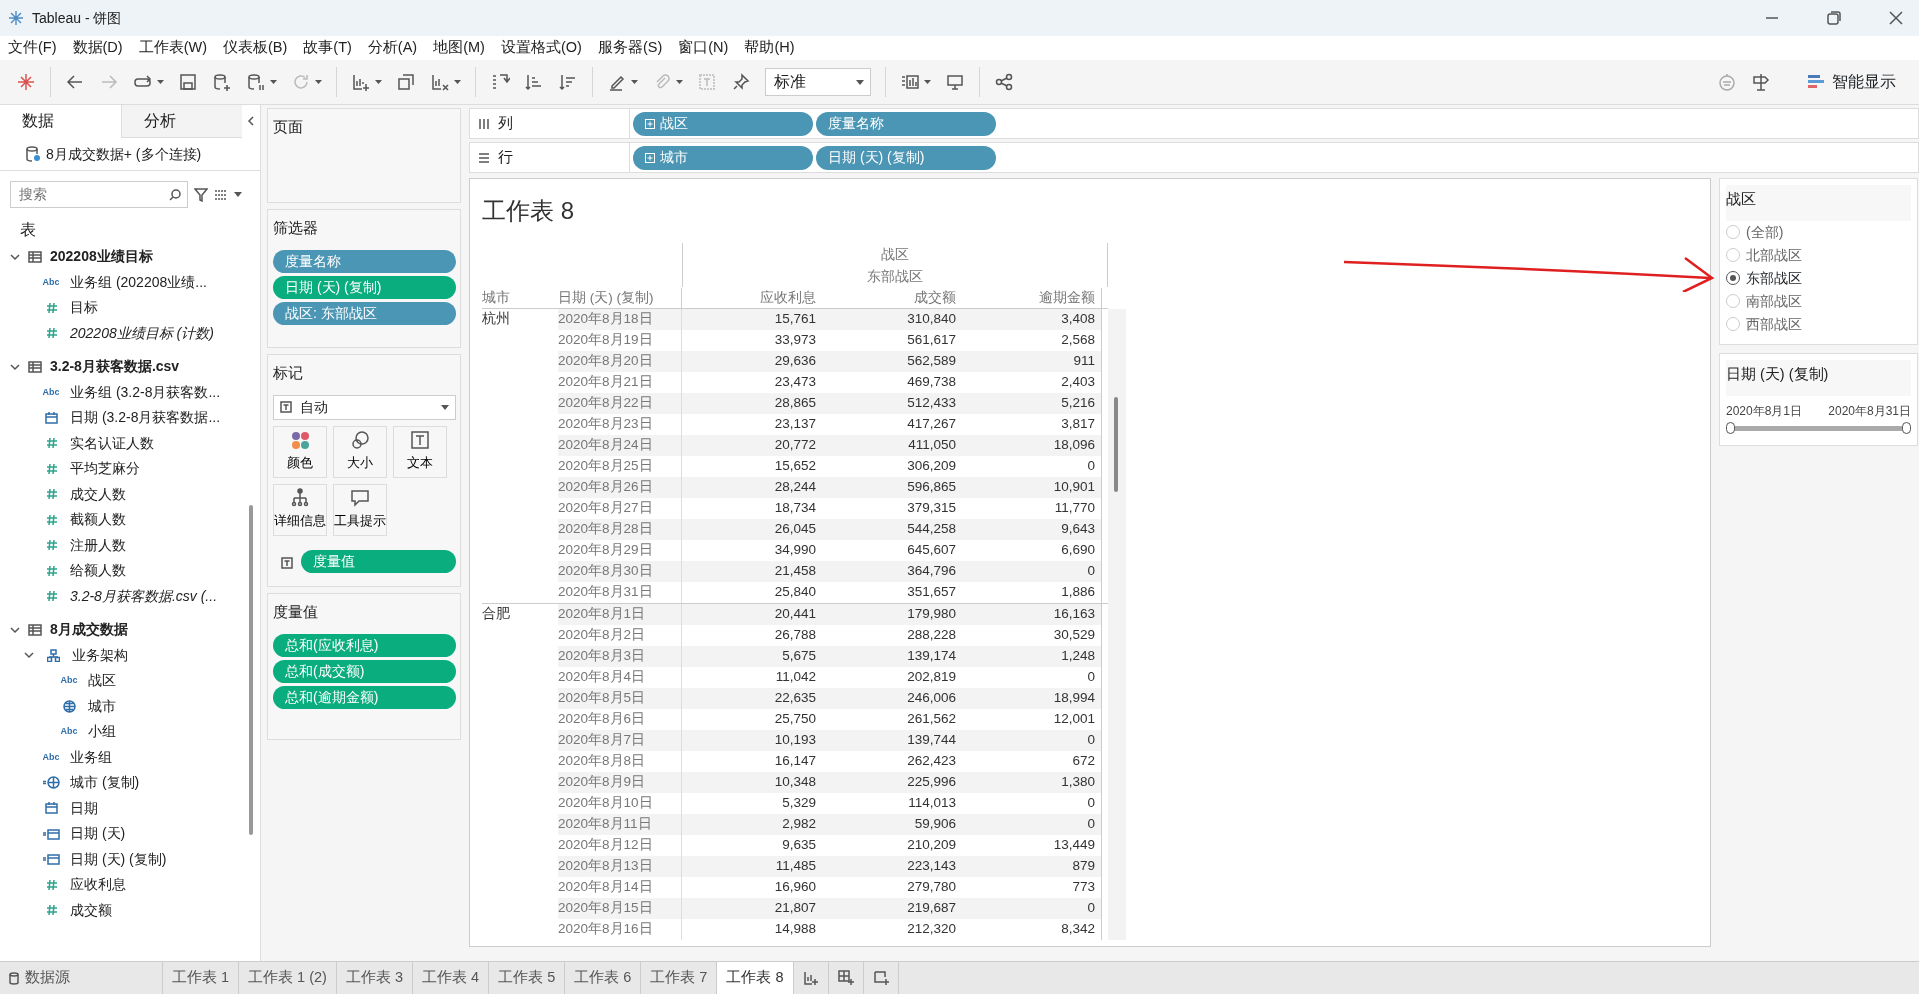  I want to click on mark-property-button: 大小, so click(360, 451).